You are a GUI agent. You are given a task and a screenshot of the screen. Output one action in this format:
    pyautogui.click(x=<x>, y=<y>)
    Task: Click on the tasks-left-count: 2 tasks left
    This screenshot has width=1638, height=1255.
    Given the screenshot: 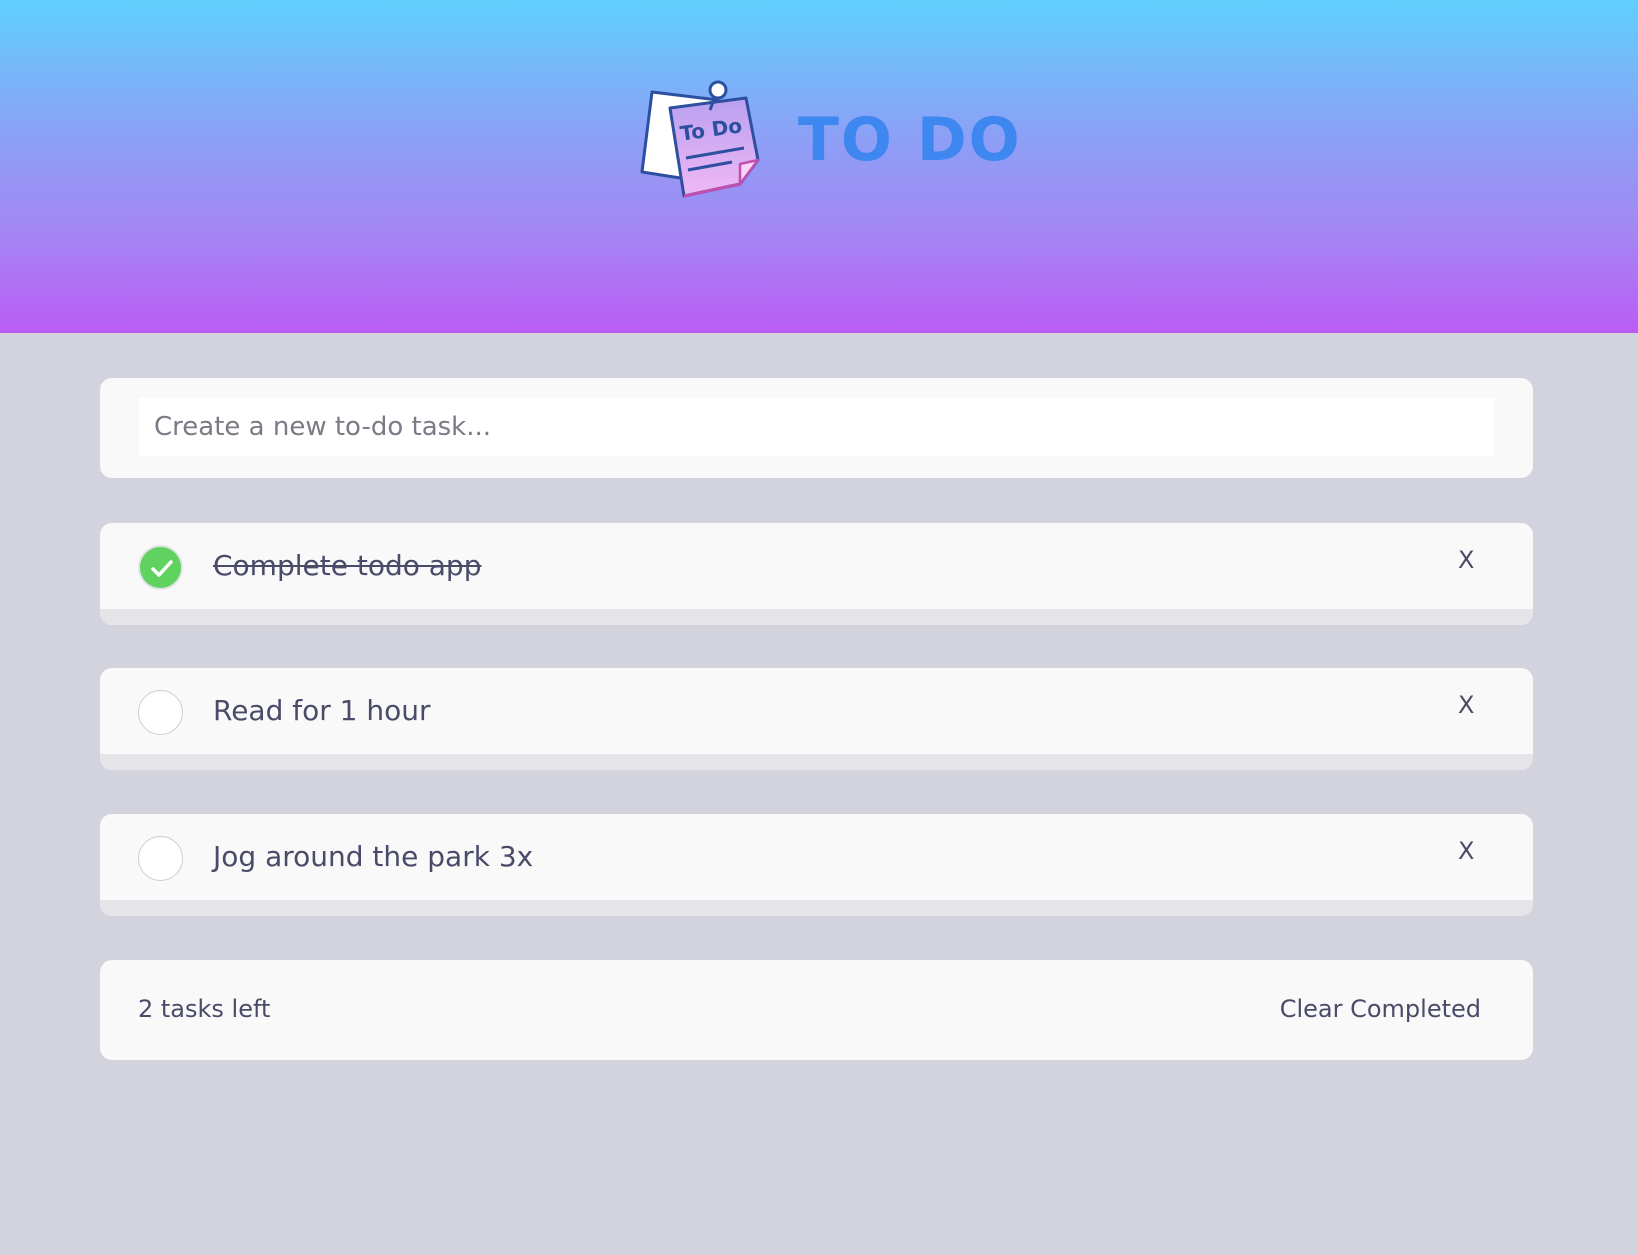 What is the action you would take?
    pyautogui.click(x=204, y=1009)
    